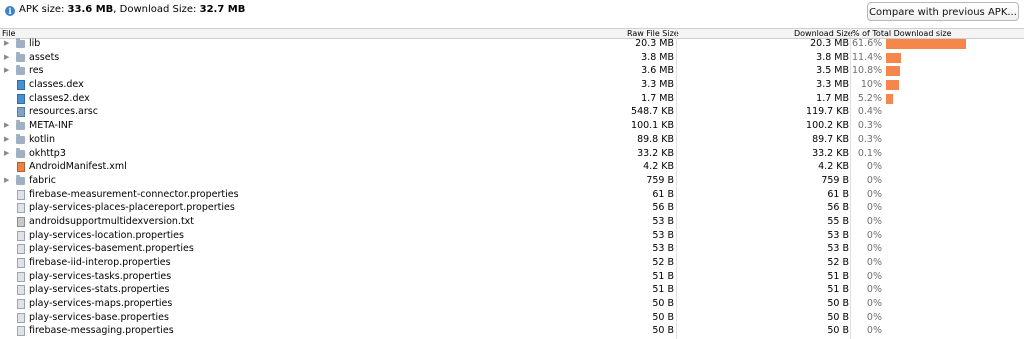  Describe the element at coordinates (56, 85) in the screenshot. I see `file-name: classes.dex` at that location.